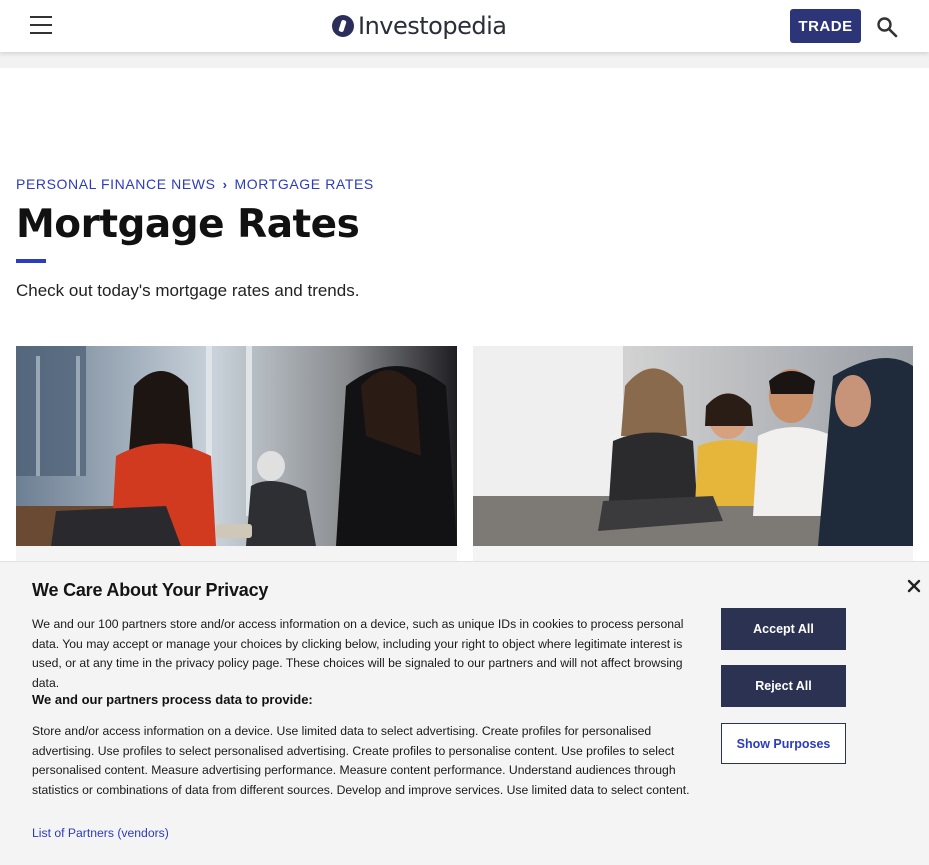 Image resolution: width=929 pixels, height=865 pixels. Describe the element at coordinates (100, 833) in the screenshot. I see `partners-link: List of Partners (vendors)` at that location.